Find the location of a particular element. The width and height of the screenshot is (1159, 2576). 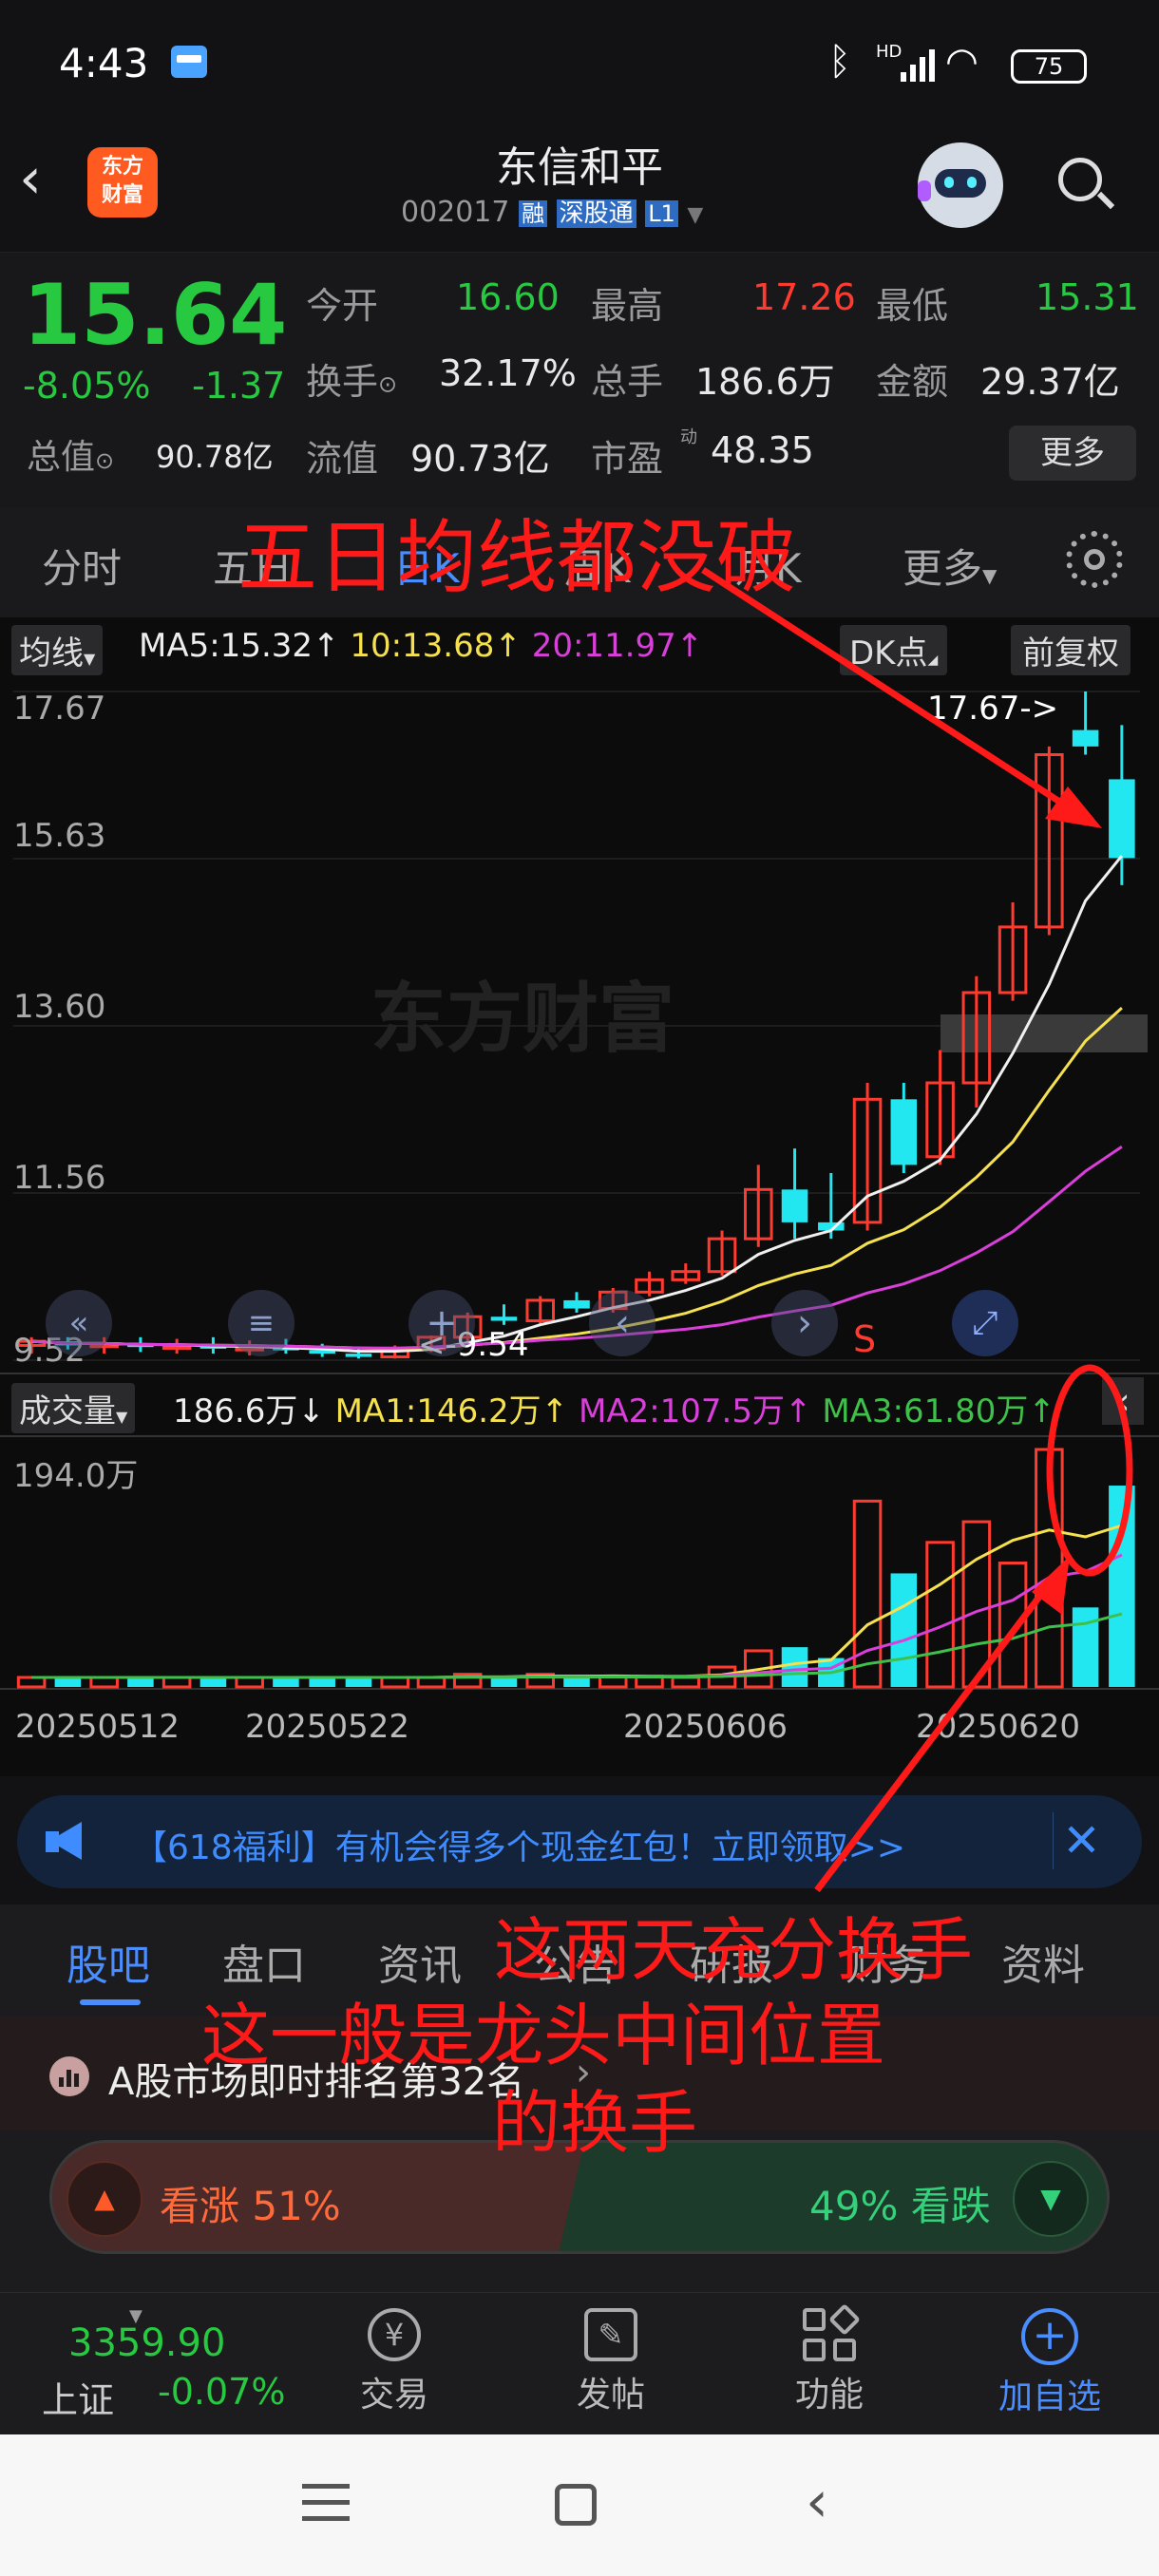

menu-icon: ≡ is located at coordinates (261, 1323).